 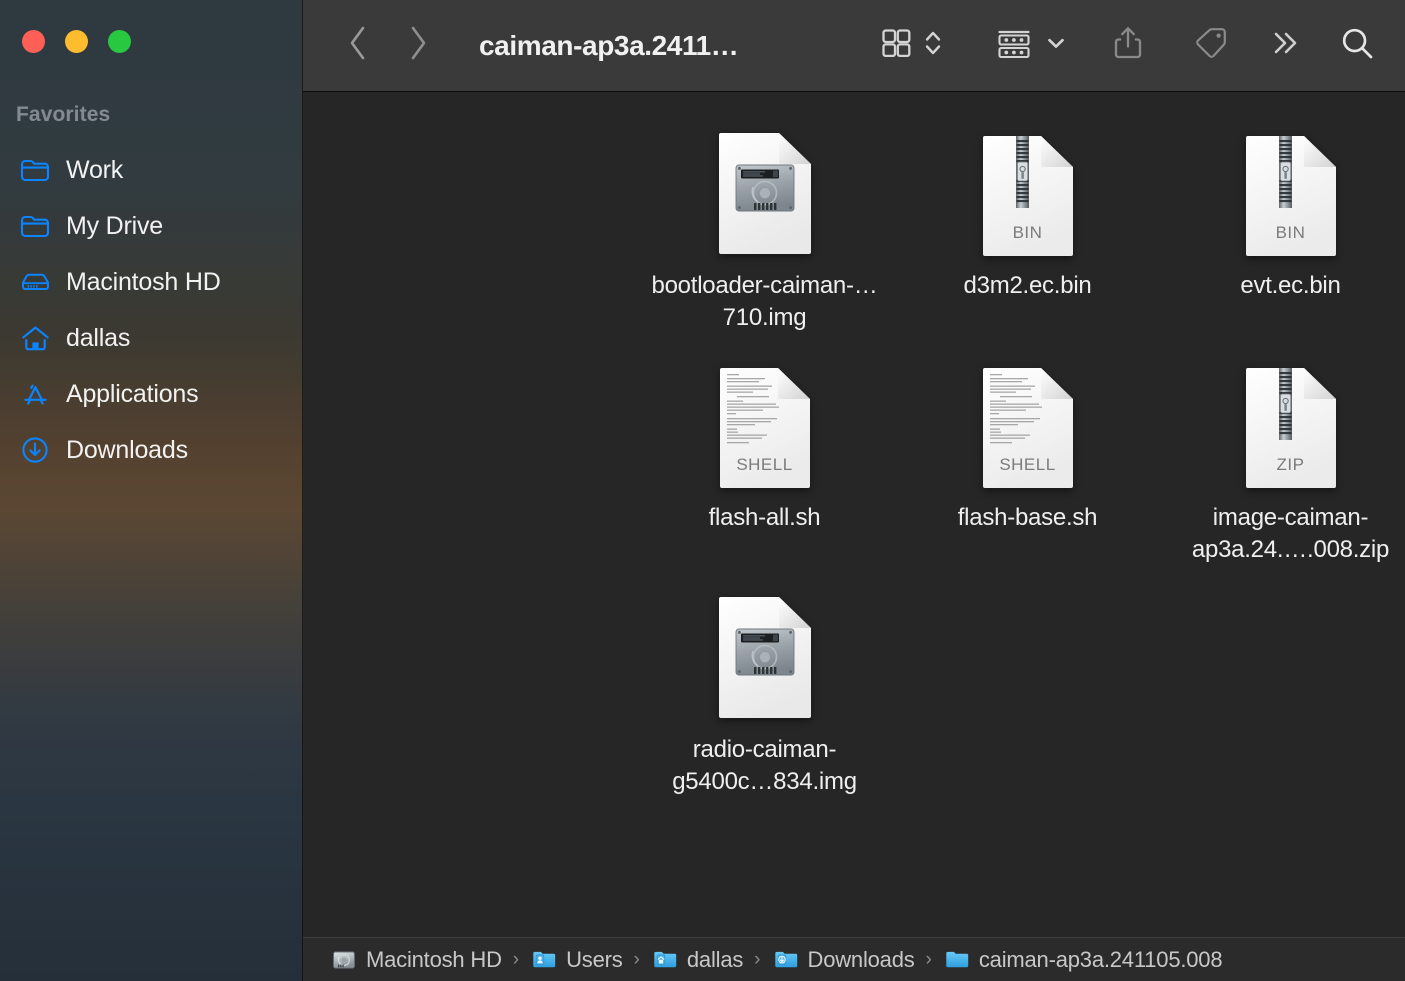 I want to click on share-icon, so click(x=1128, y=45).